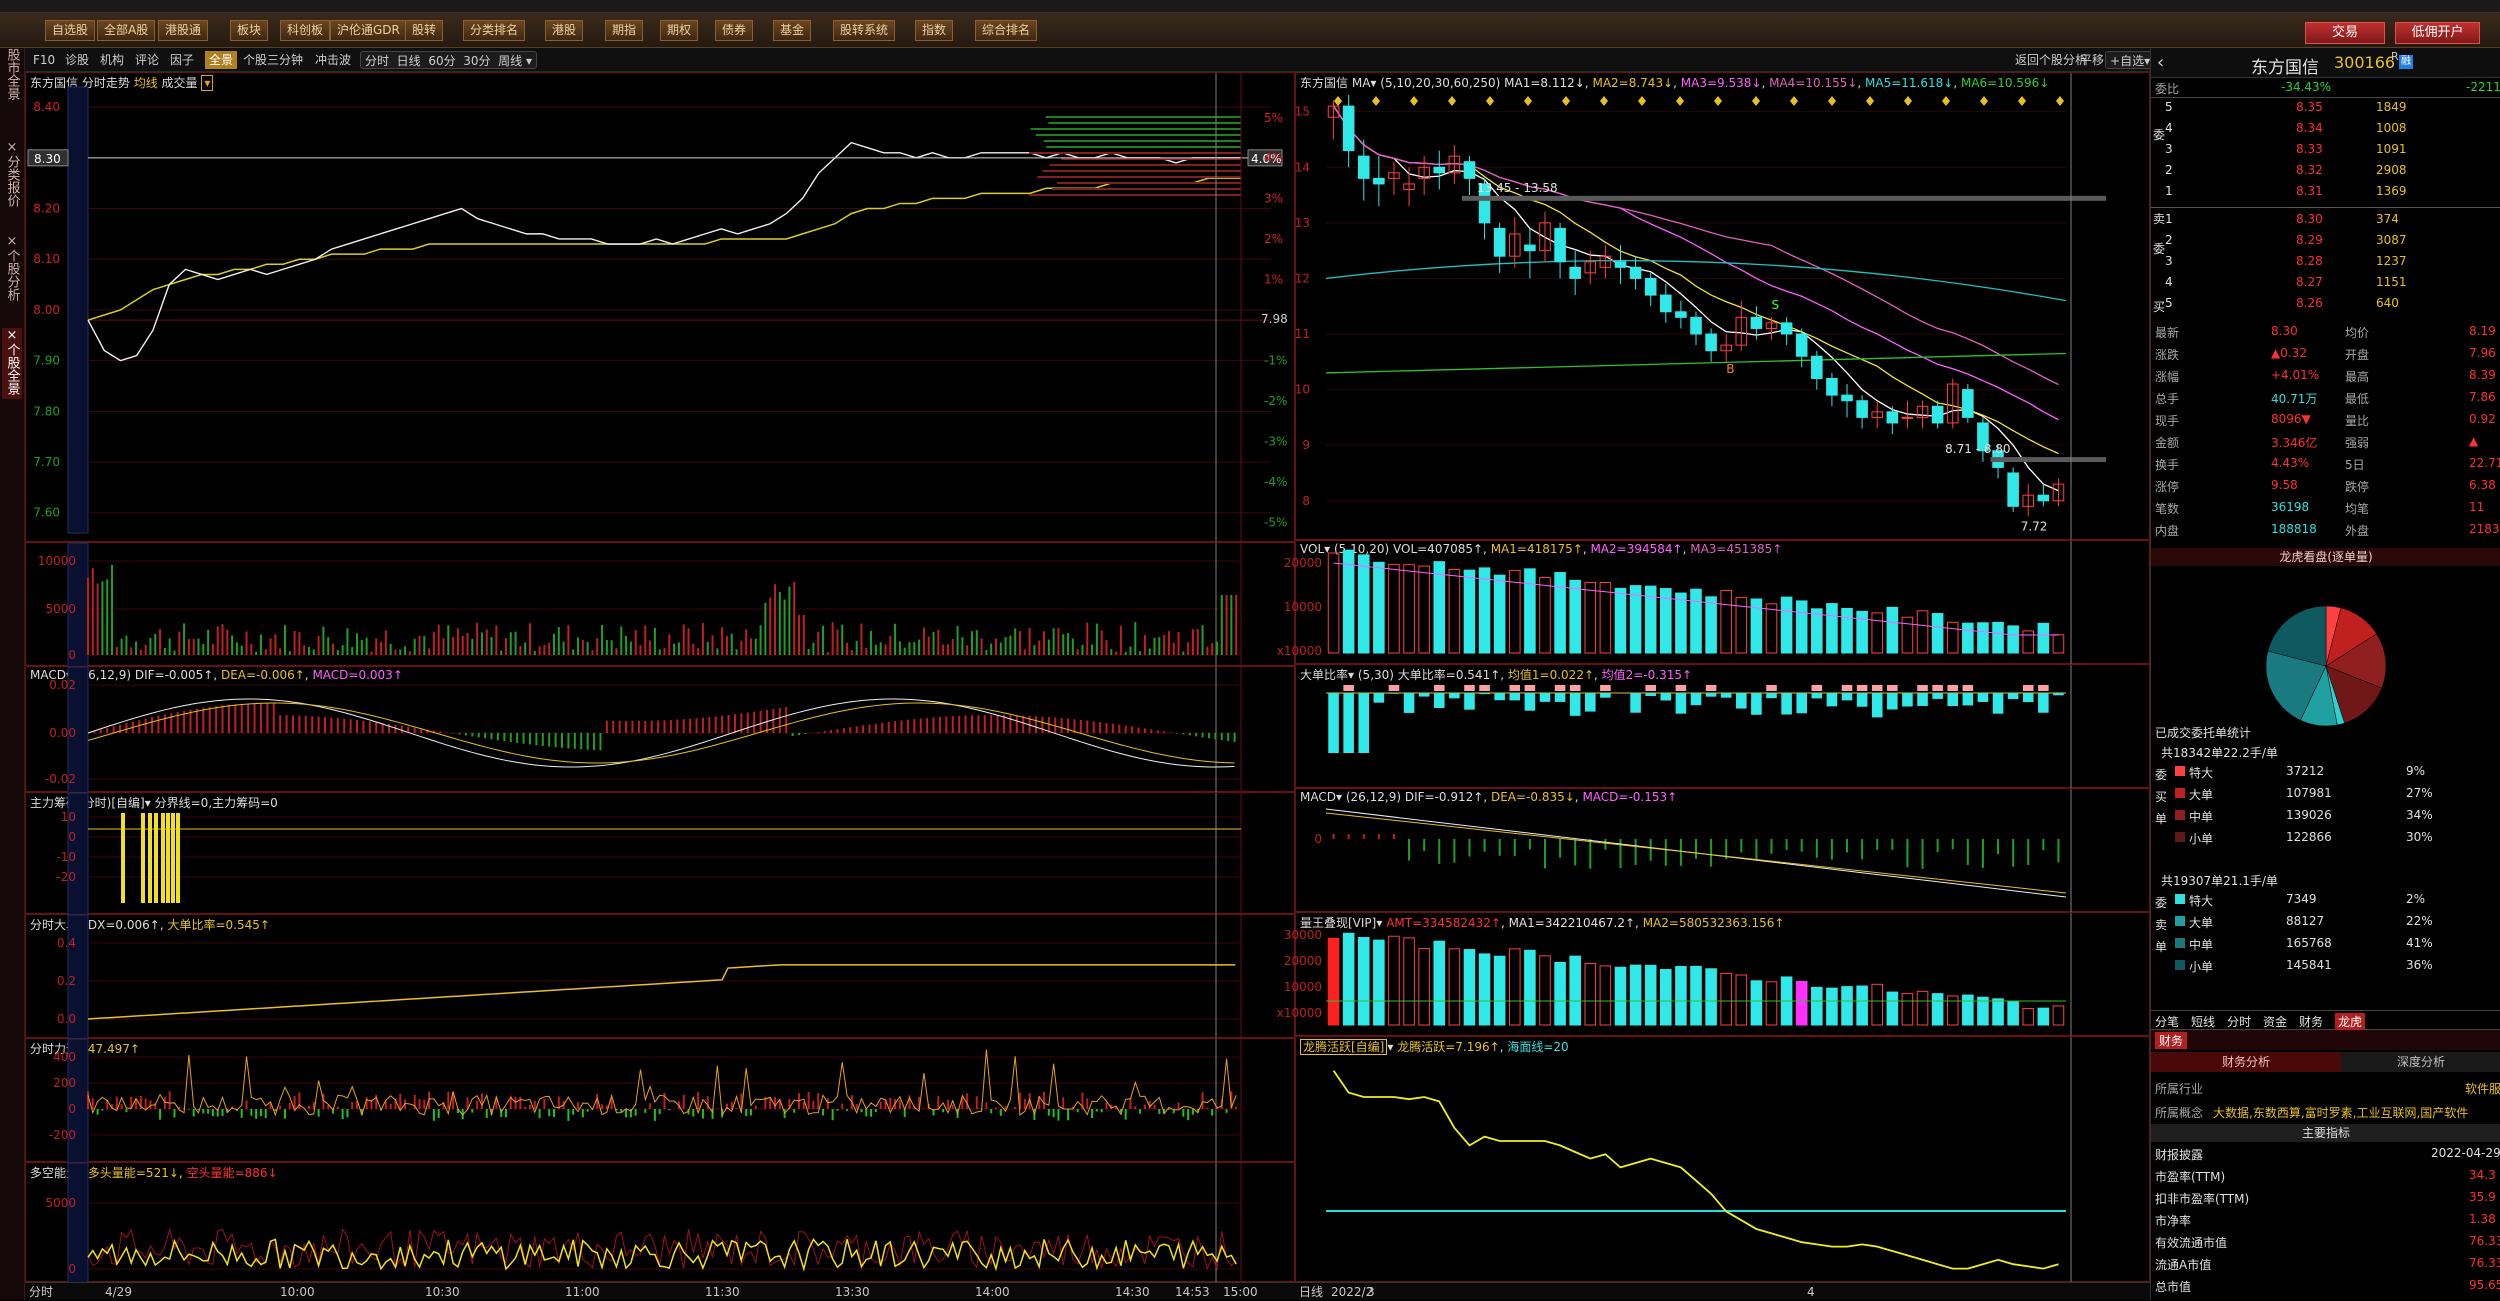 This screenshot has height=1301, width=2500. I want to click on menu-item-sector: 板块, so click(249, 30).